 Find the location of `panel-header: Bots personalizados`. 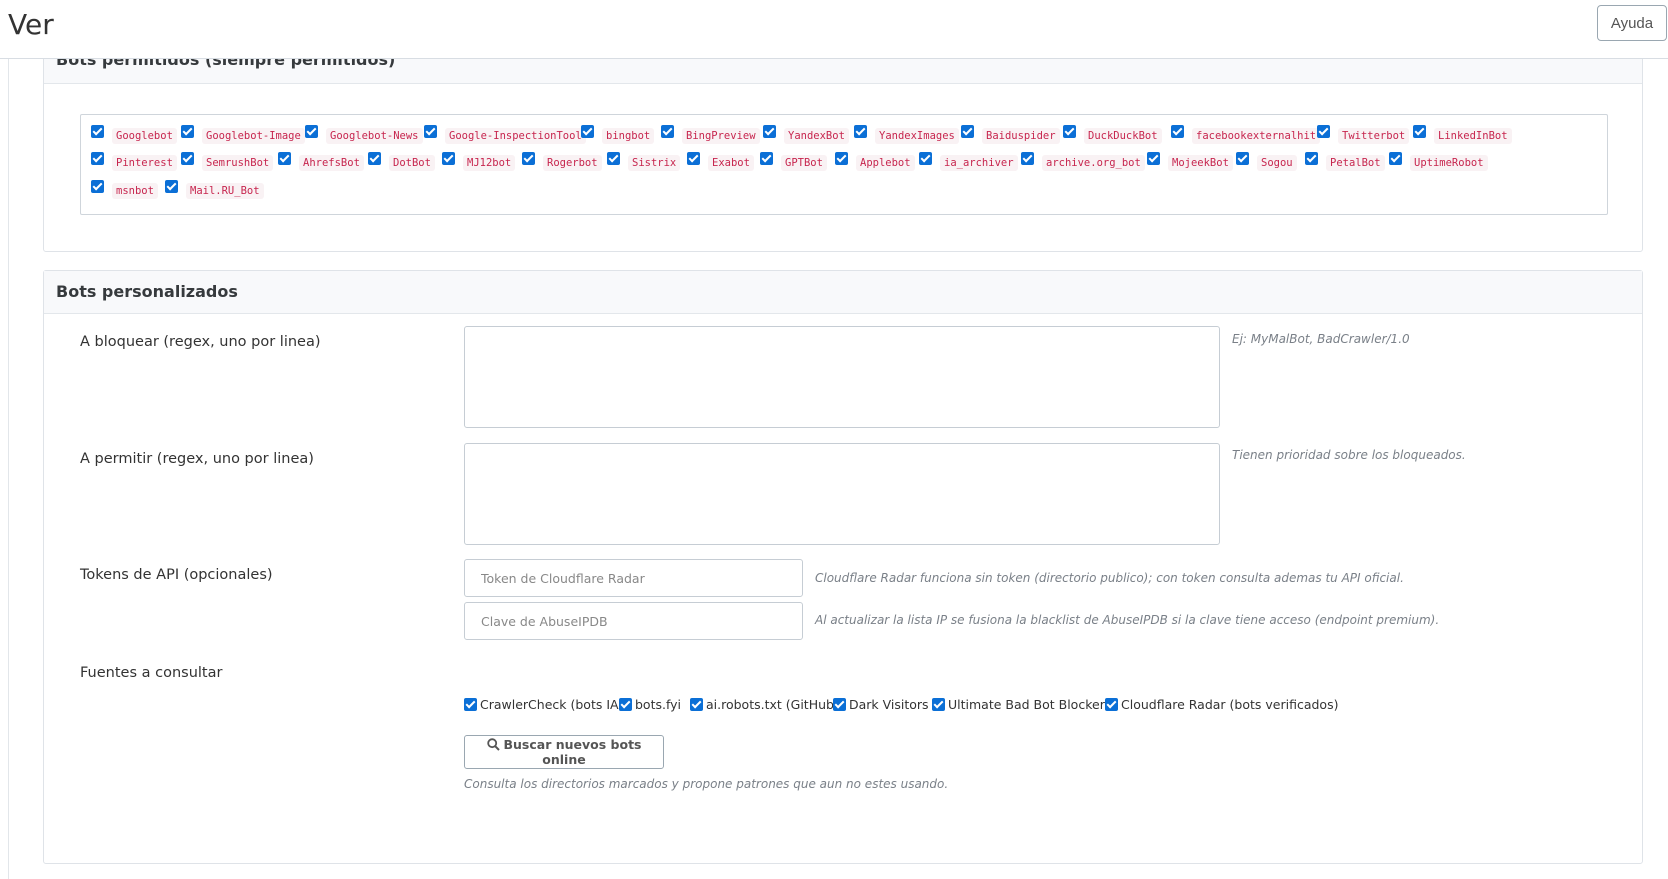

panel-header: Bots personalizados is located at coordinates (843, 292).